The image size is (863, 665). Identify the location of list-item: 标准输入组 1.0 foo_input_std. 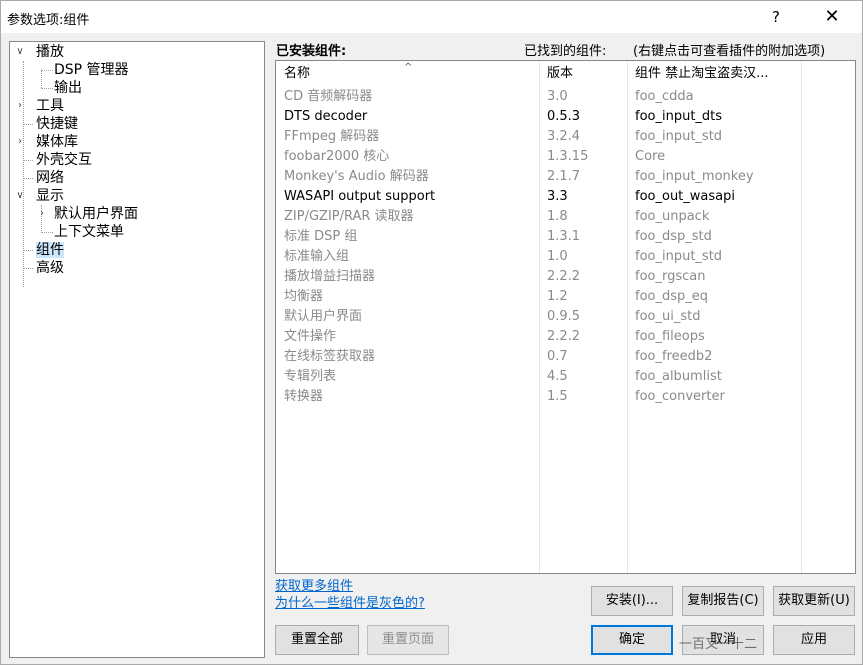
(565, 257).